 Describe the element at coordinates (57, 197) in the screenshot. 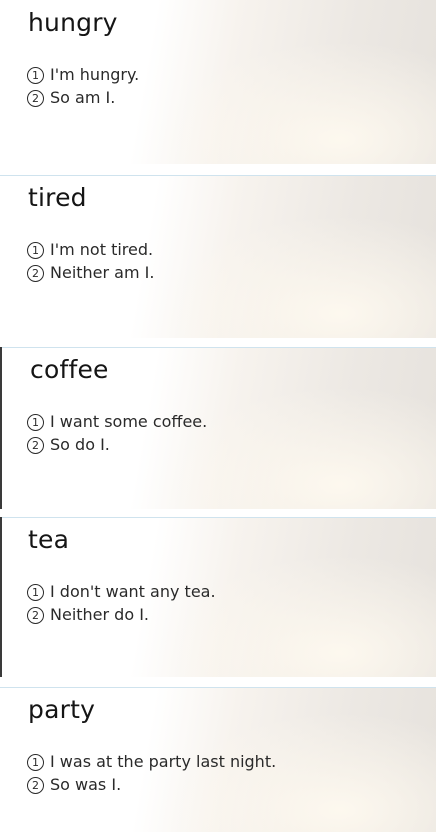

I see `card-title: tired` at that location.